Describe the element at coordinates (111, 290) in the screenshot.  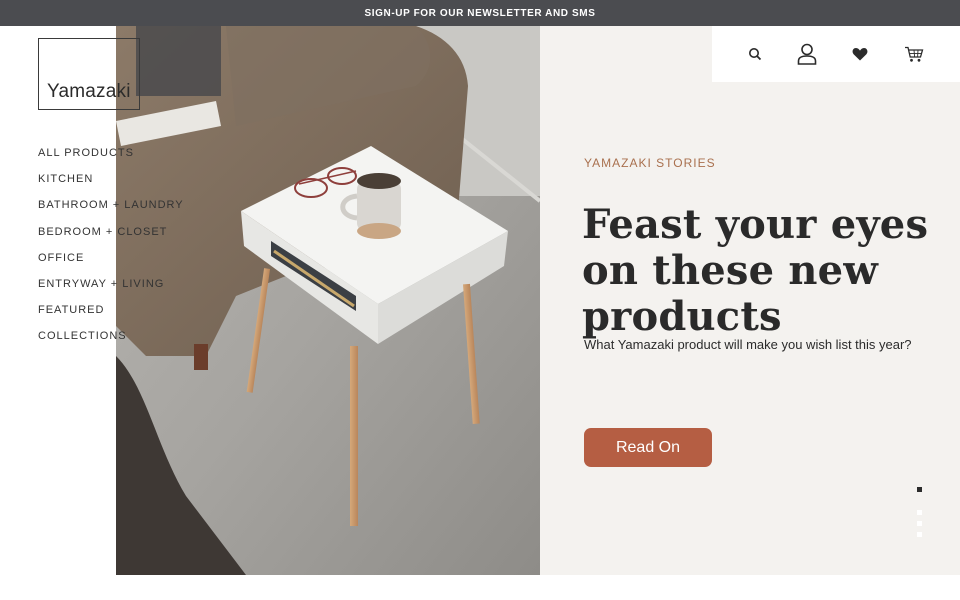
I see `nav-item-entryway-living: ENTRYWAY + LIVING` at that location.